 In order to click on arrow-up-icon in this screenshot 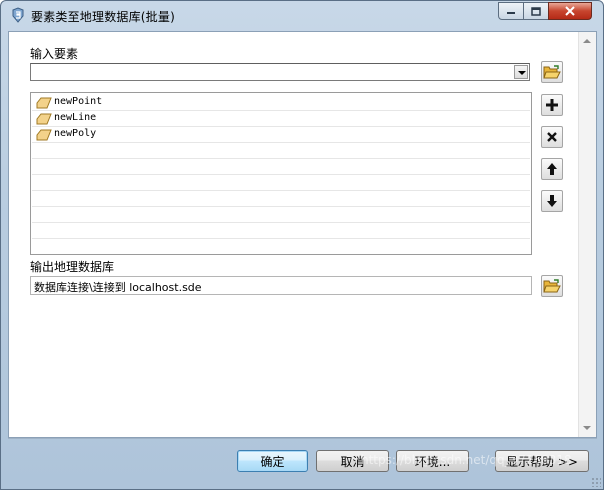, I will do `click(552, 169)`.